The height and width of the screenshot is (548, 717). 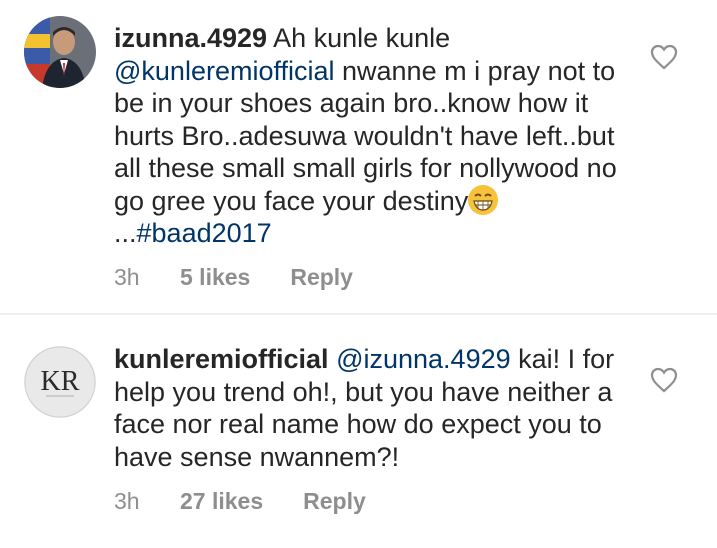 I want to click on mention-link: @kunleremiofficial, so click(x=224, y=71).